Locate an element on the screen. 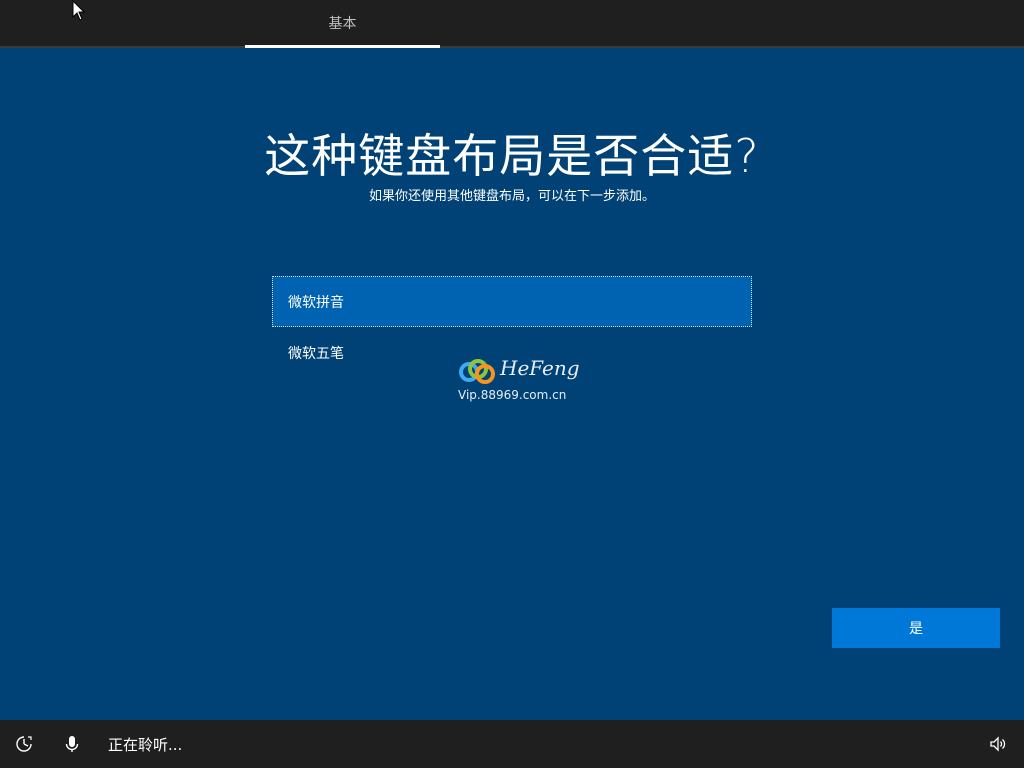 This screenshot has height=768, width=1024. mouse-cursor-icon is located at coordinates (79, 10).